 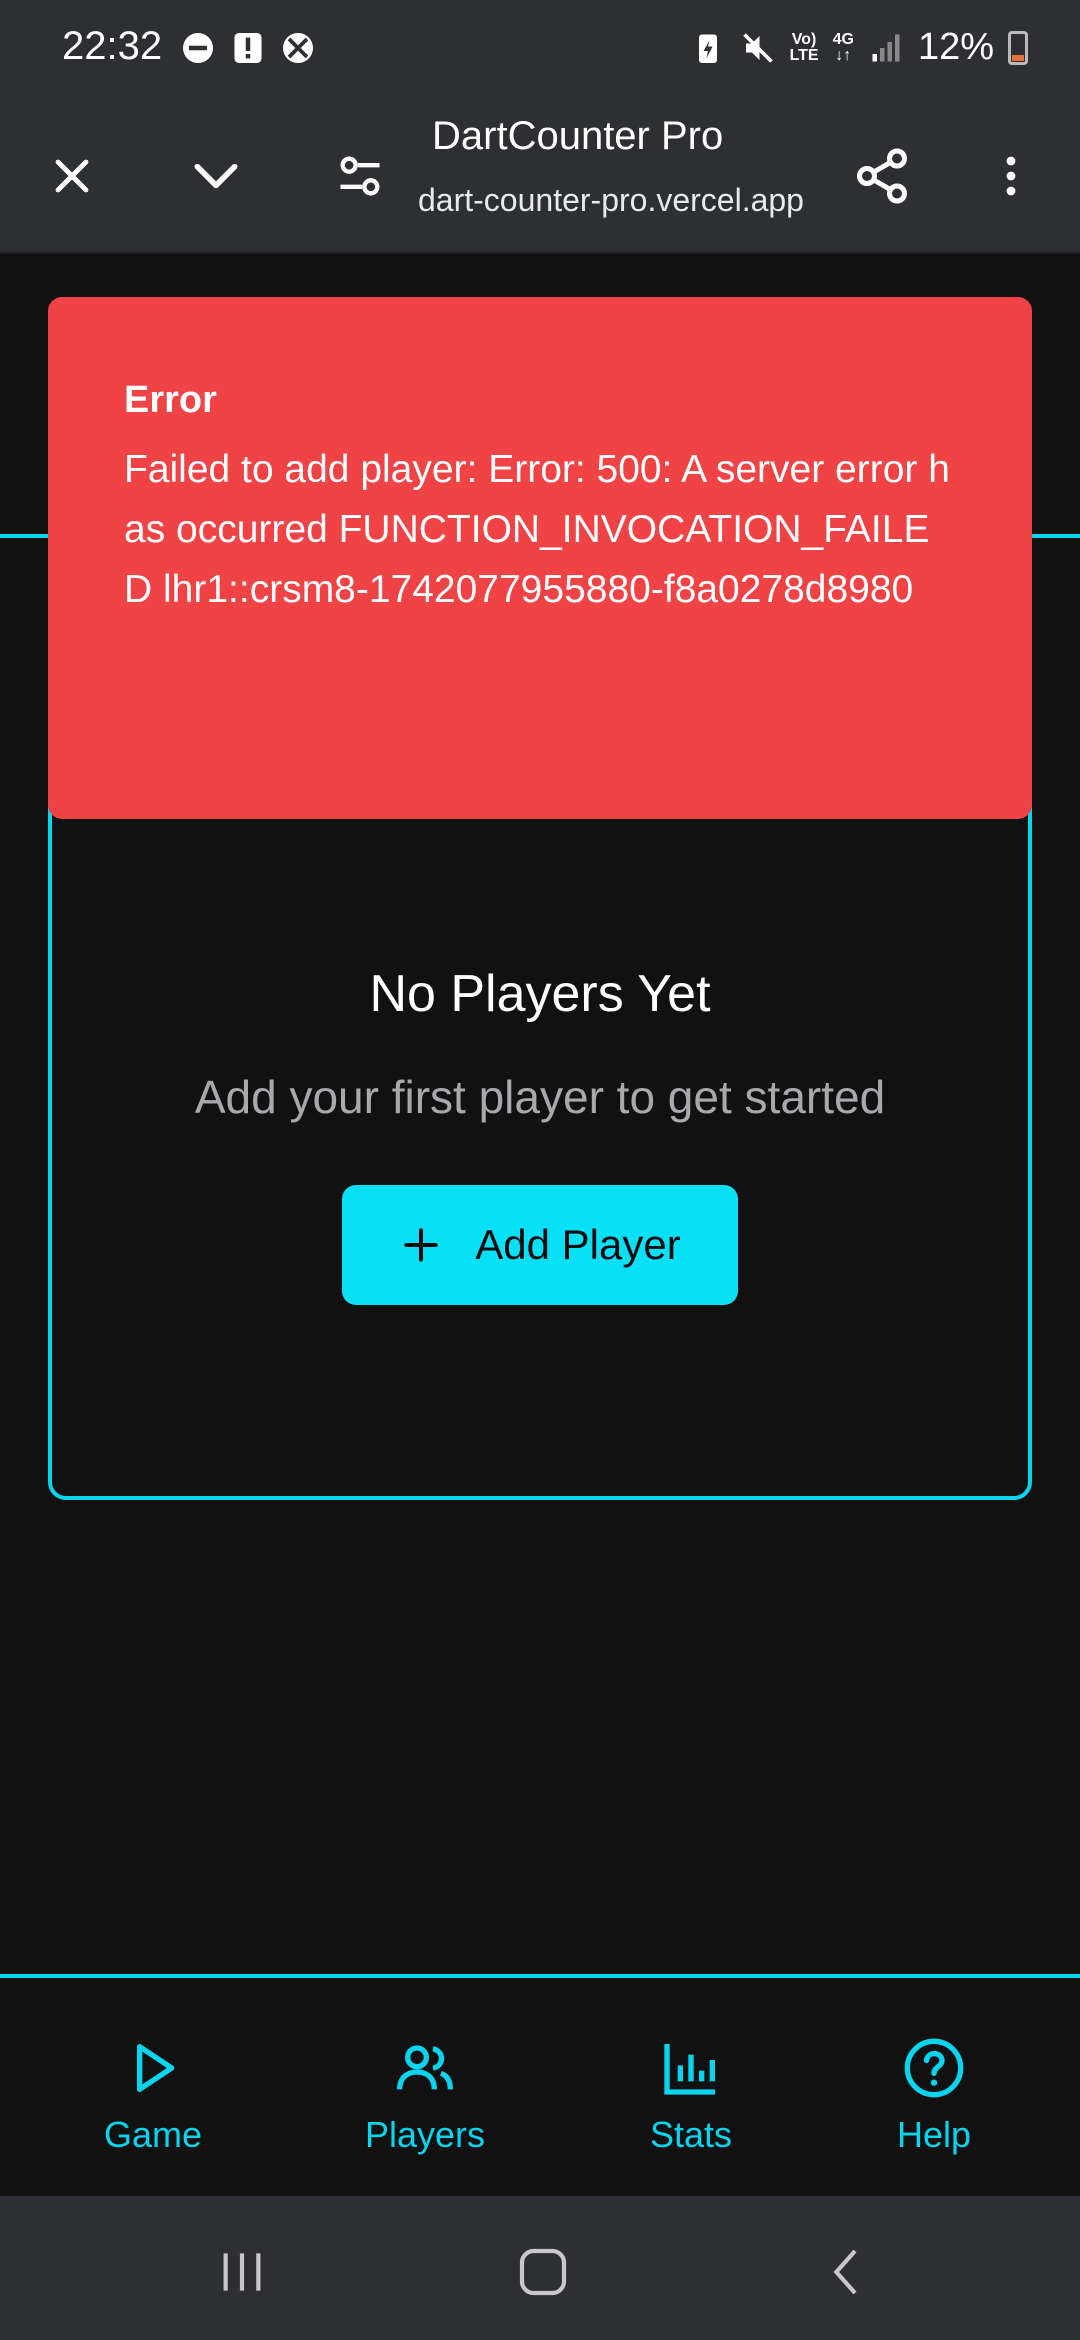 What do you see at coordinates (425, 2067) in the screenshot?
I see `users-icon` at bounding box center [425, 2067].